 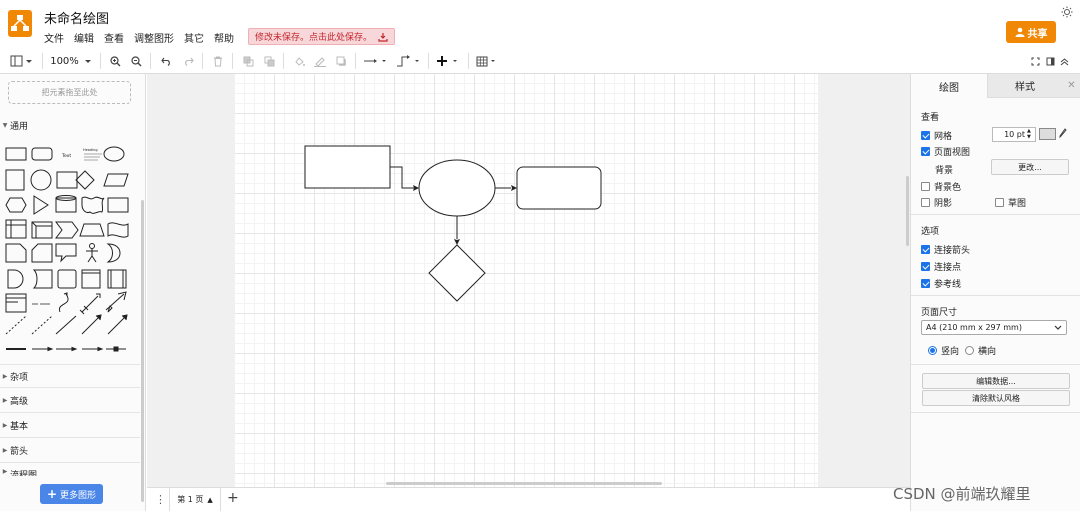 What do you see at coordinates (936, 135) in the screenshot?
I see `grid-checkbox: 网格` at bounding box center [936, 135].